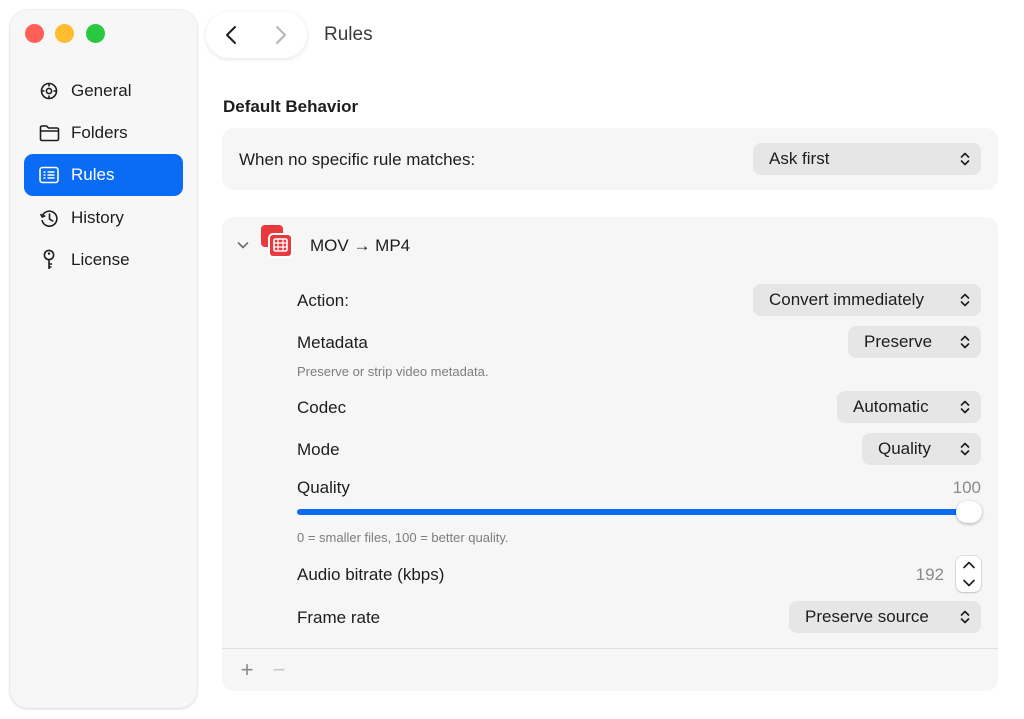  What do you see at coordinates (64, 33) in the screenshot?
I see `minimize-window-button` at bounding box center [64, 33].